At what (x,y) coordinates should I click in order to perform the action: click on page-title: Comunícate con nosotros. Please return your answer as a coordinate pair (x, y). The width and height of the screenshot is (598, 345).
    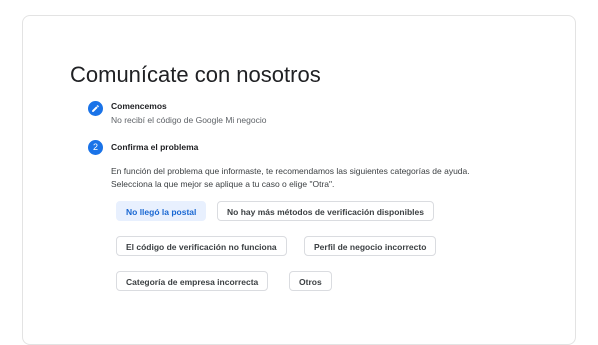
    Looking at the image, I should click on (195, 74).